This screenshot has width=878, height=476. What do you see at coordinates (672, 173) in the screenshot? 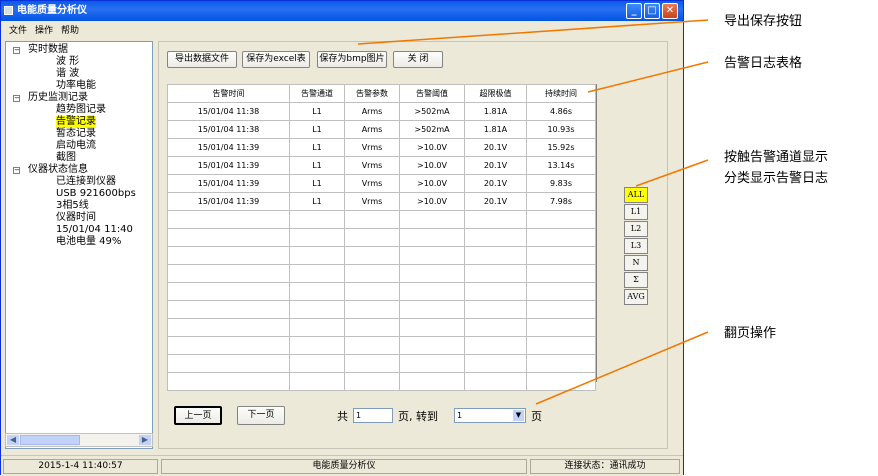
I see `callout-line-channel` at bounding box center [672, 173].